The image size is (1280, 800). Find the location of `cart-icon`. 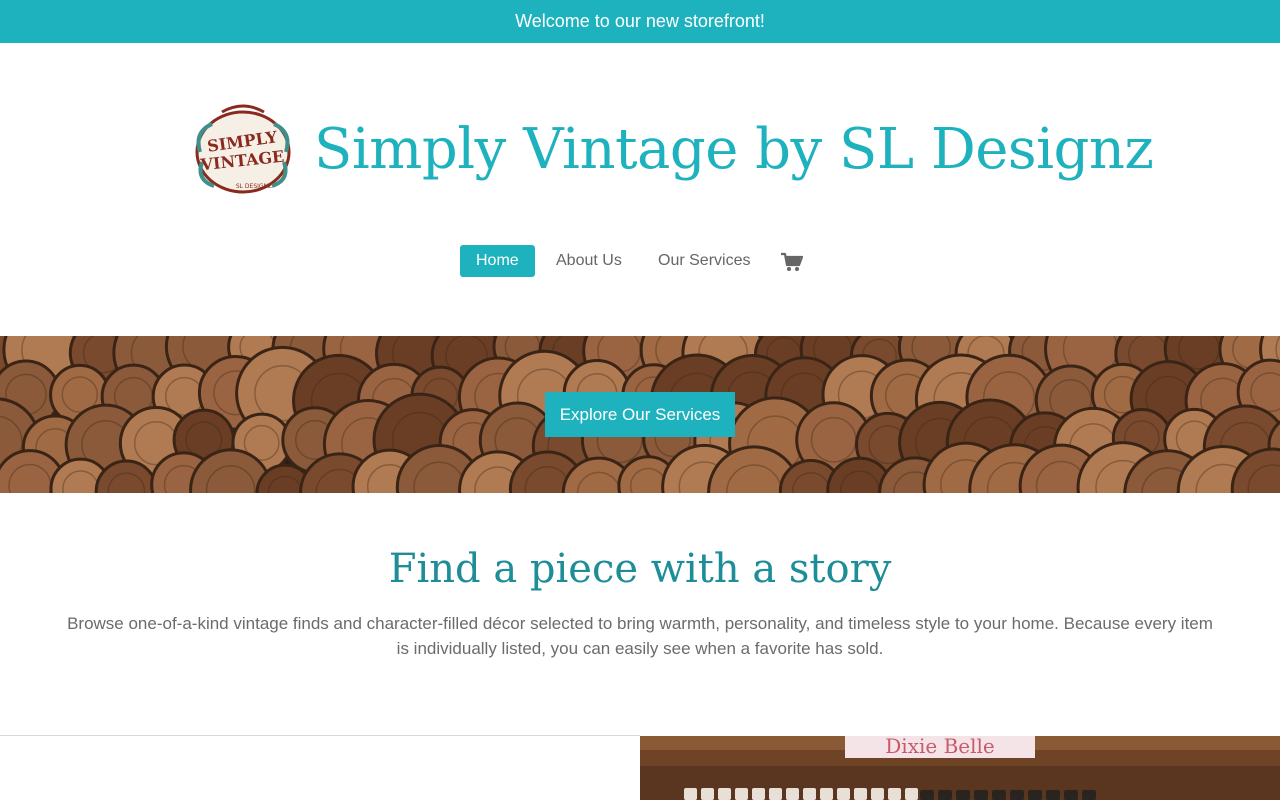

cart-icon is located at coordinates (792, 261).